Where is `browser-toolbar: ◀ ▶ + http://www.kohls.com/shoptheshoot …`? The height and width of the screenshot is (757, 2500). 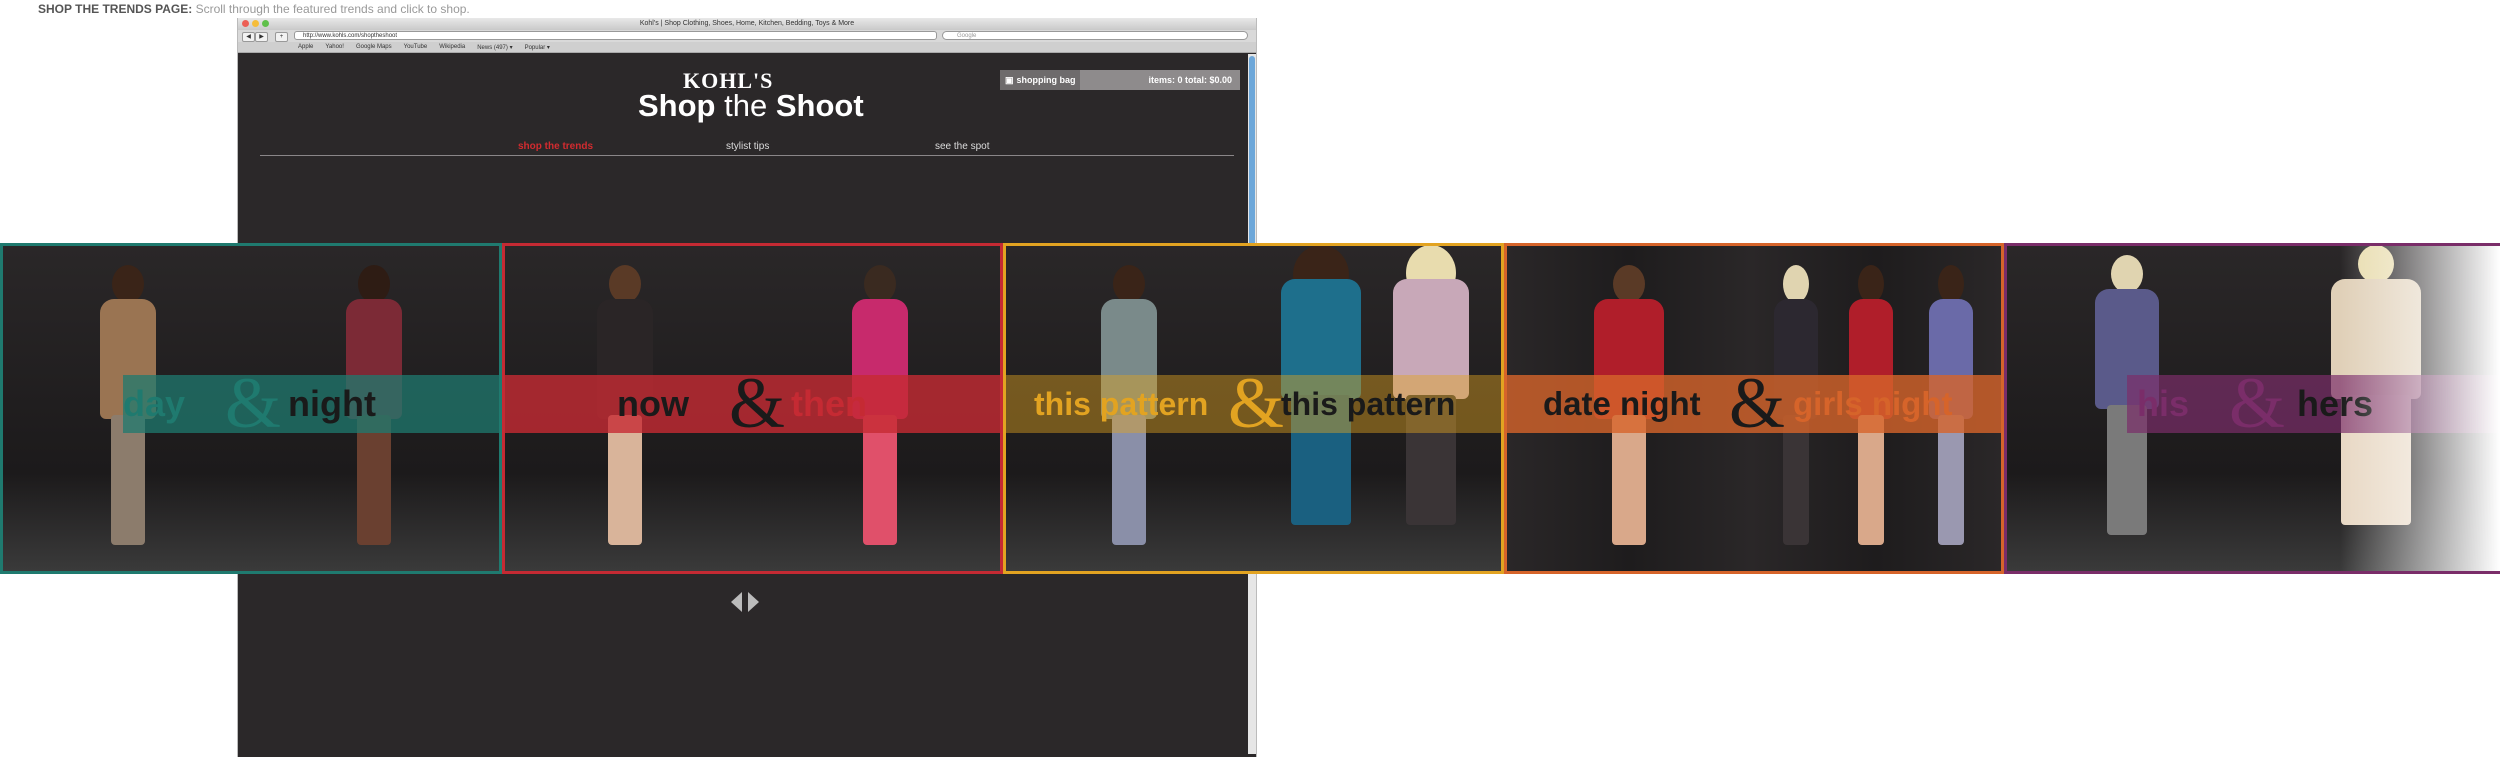 browser-toolbar: ◀ ▶ + http://www.kohls.com/shoptheshoot … is located at coordinates (747, 36).